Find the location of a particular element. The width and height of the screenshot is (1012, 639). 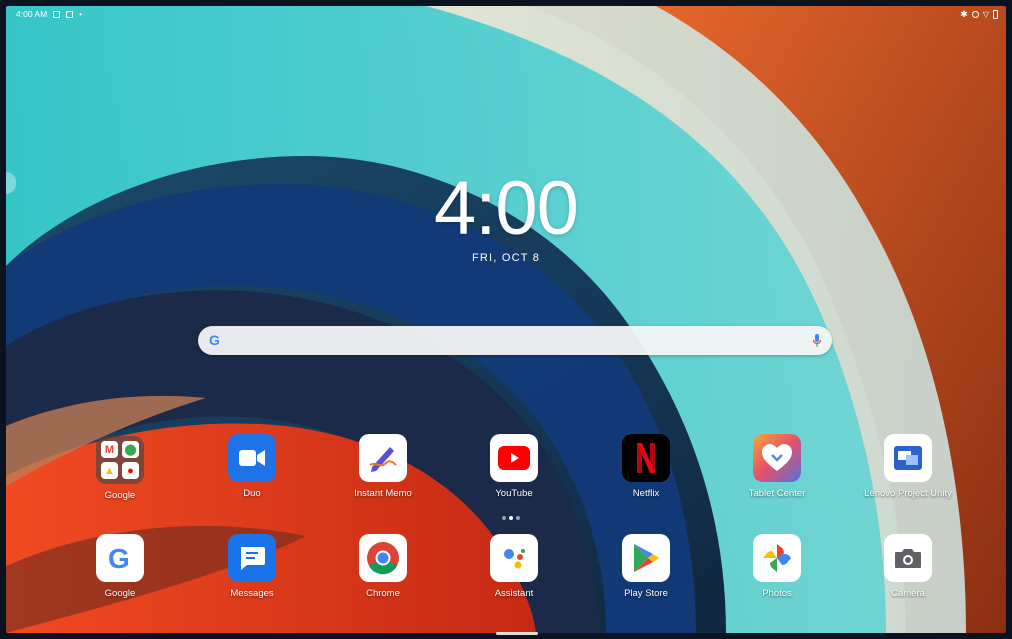

app-label: Photos is located at coordinates (777, 593).